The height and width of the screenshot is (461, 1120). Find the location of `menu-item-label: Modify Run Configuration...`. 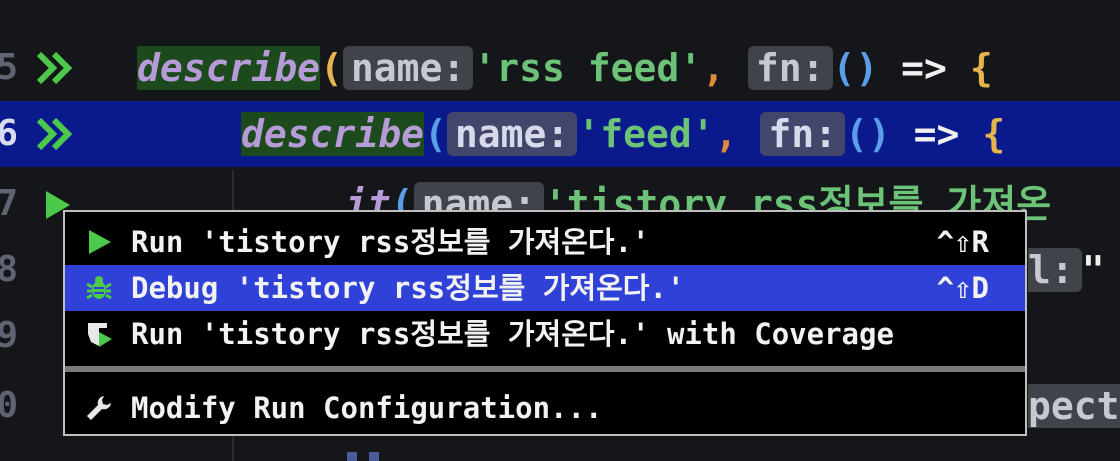

menu-item-label: Modify Run Configuration... is located at coordinates (367, 408).